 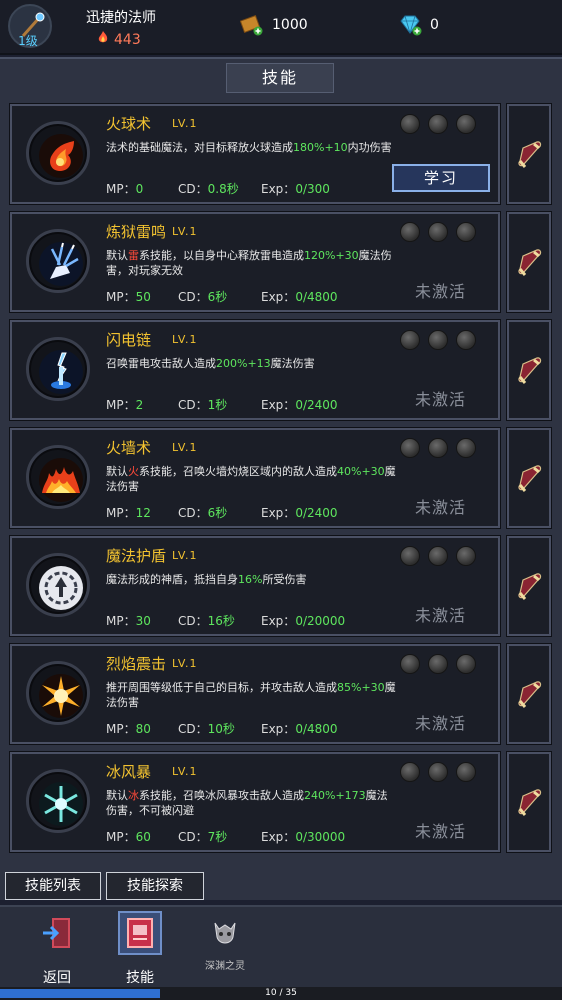 I want to click on cd-stat: CD：10秒, so click(x=206, y=728).